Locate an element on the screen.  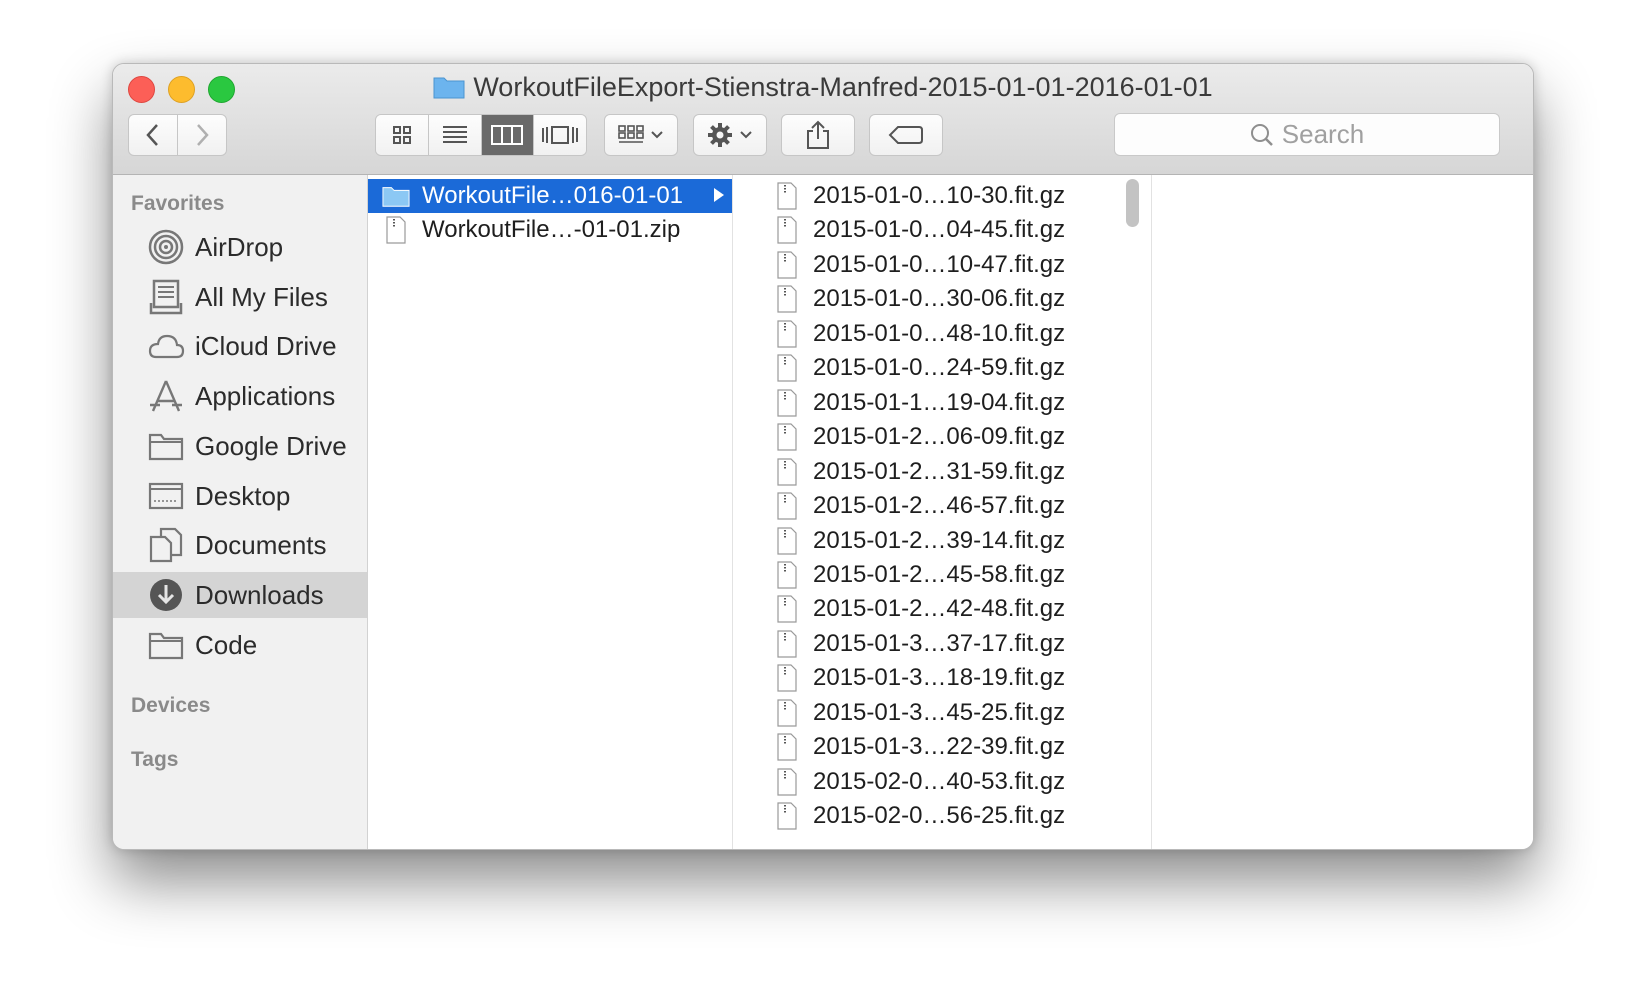
file-name: 2015-01-0…48-10.fit.gz is located at coordinates (939, 333).